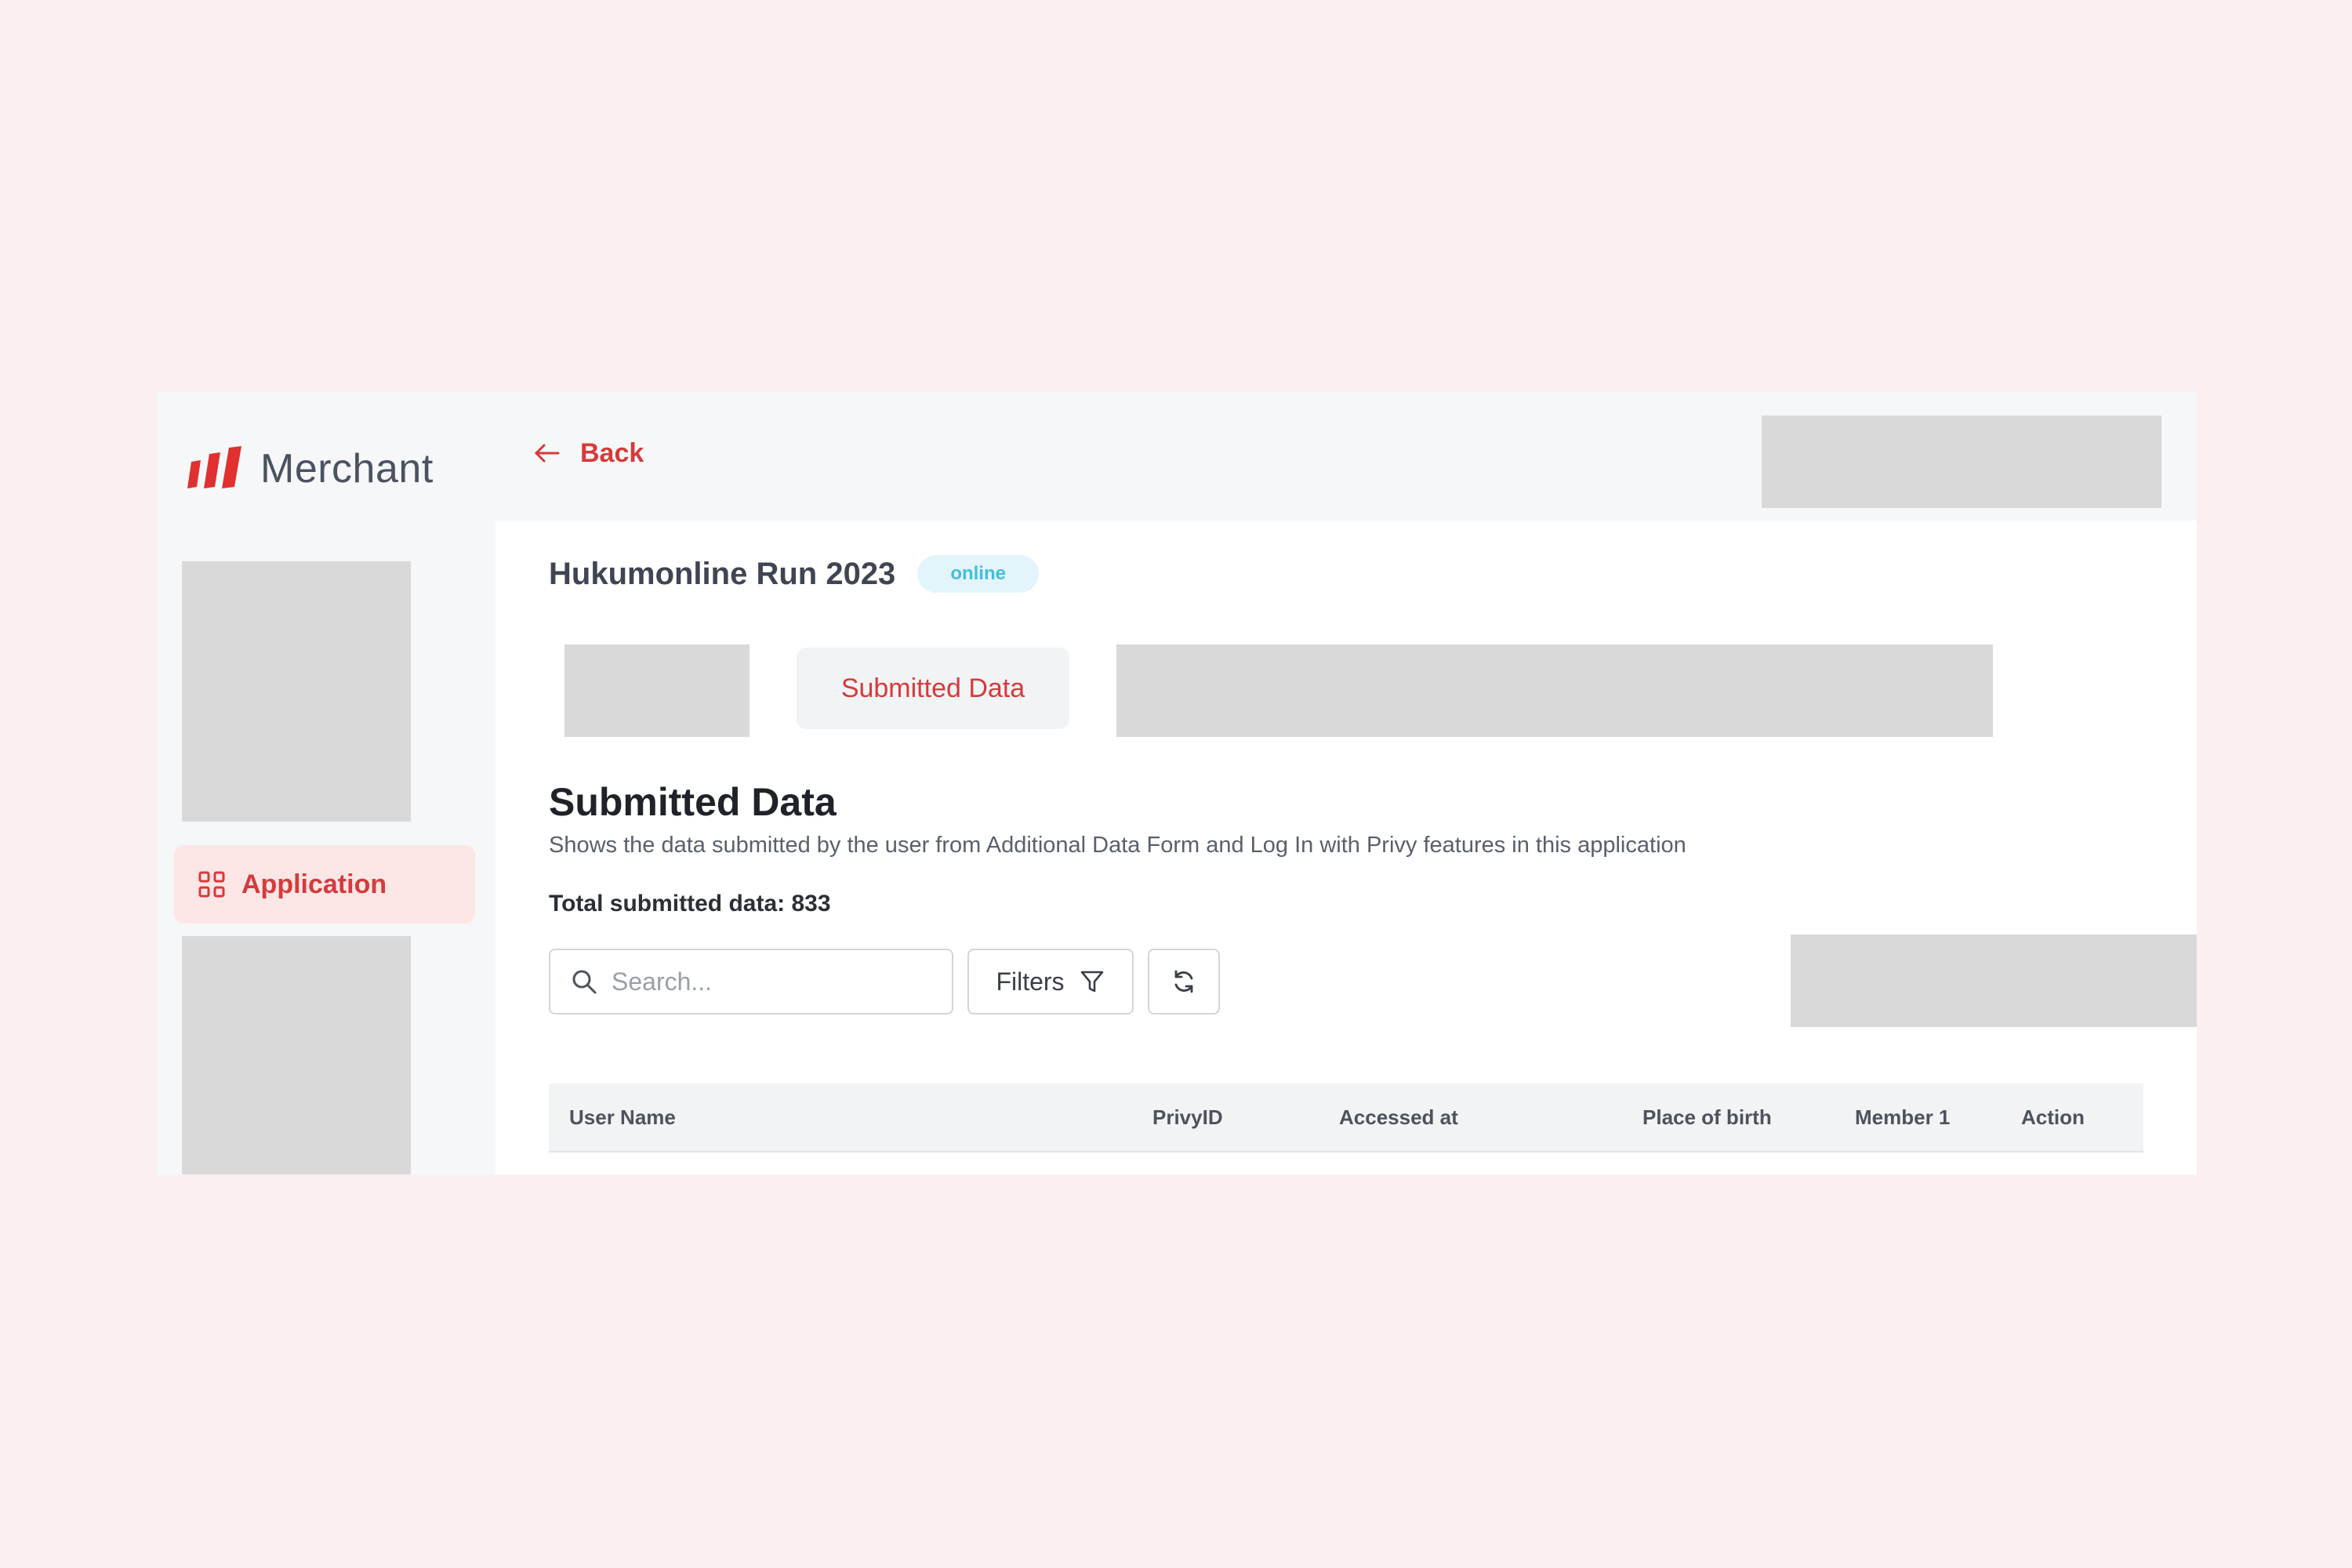 Image resolution: width=2352 pixels, height=1568 pixels. I want to click on tab-placeholder-left, so click(657, 690).